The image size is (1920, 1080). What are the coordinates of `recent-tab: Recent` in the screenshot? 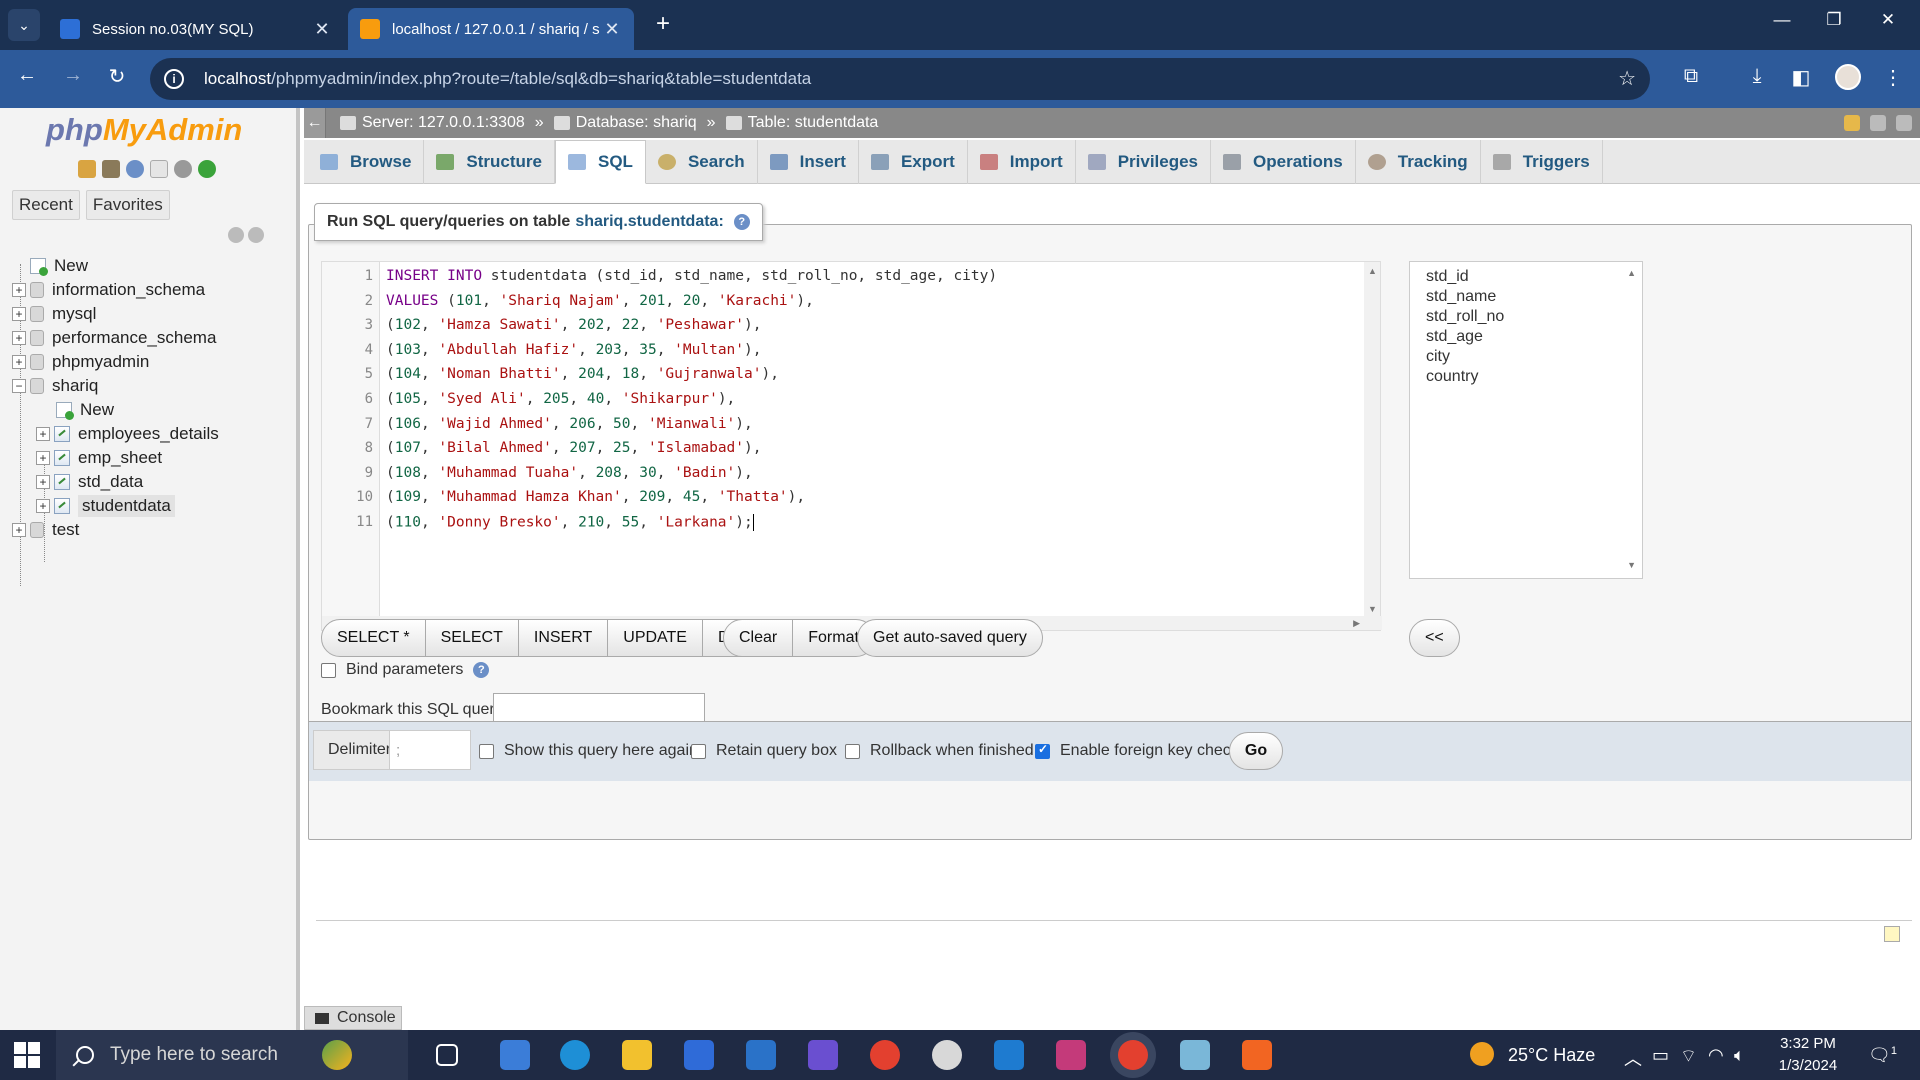 It's located at (46, 205).